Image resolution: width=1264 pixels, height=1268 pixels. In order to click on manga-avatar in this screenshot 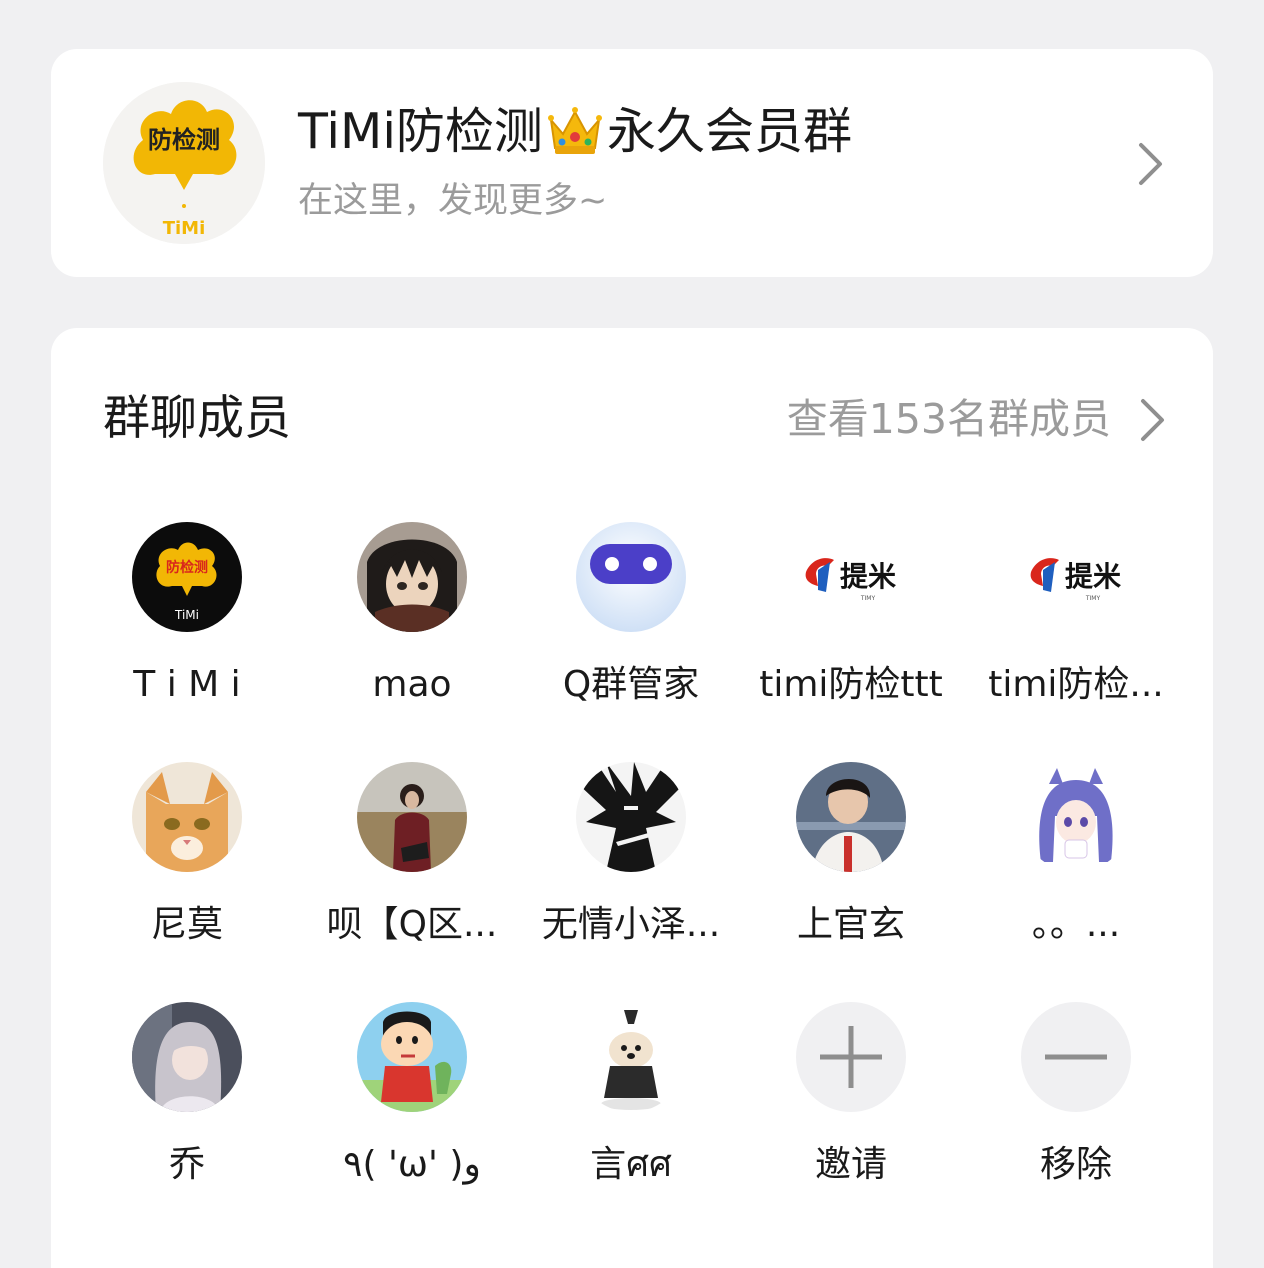, I will do `click(631, 817)`.